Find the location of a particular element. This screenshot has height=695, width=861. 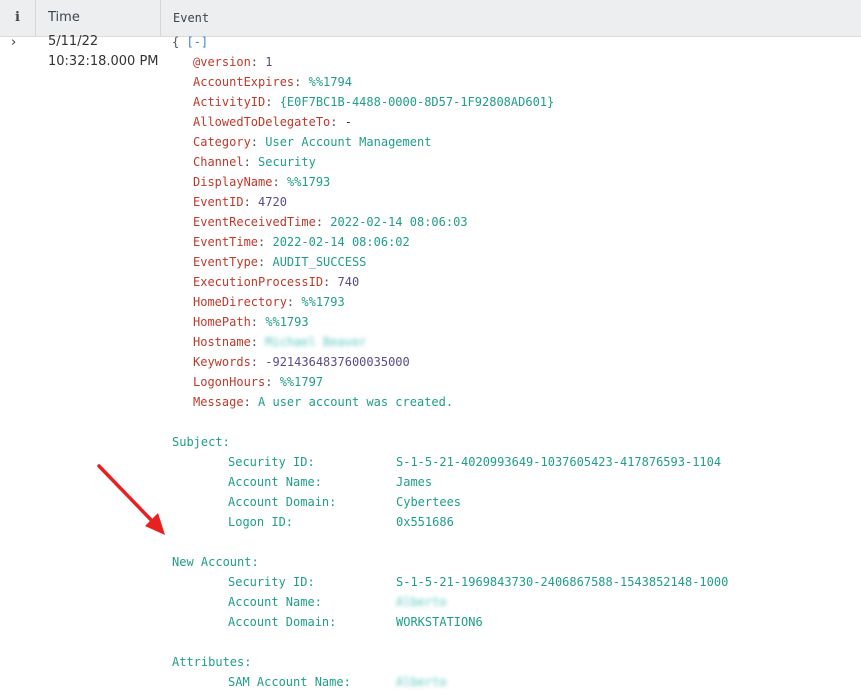

field-key: Hostname is located at coordinates (222, 342).